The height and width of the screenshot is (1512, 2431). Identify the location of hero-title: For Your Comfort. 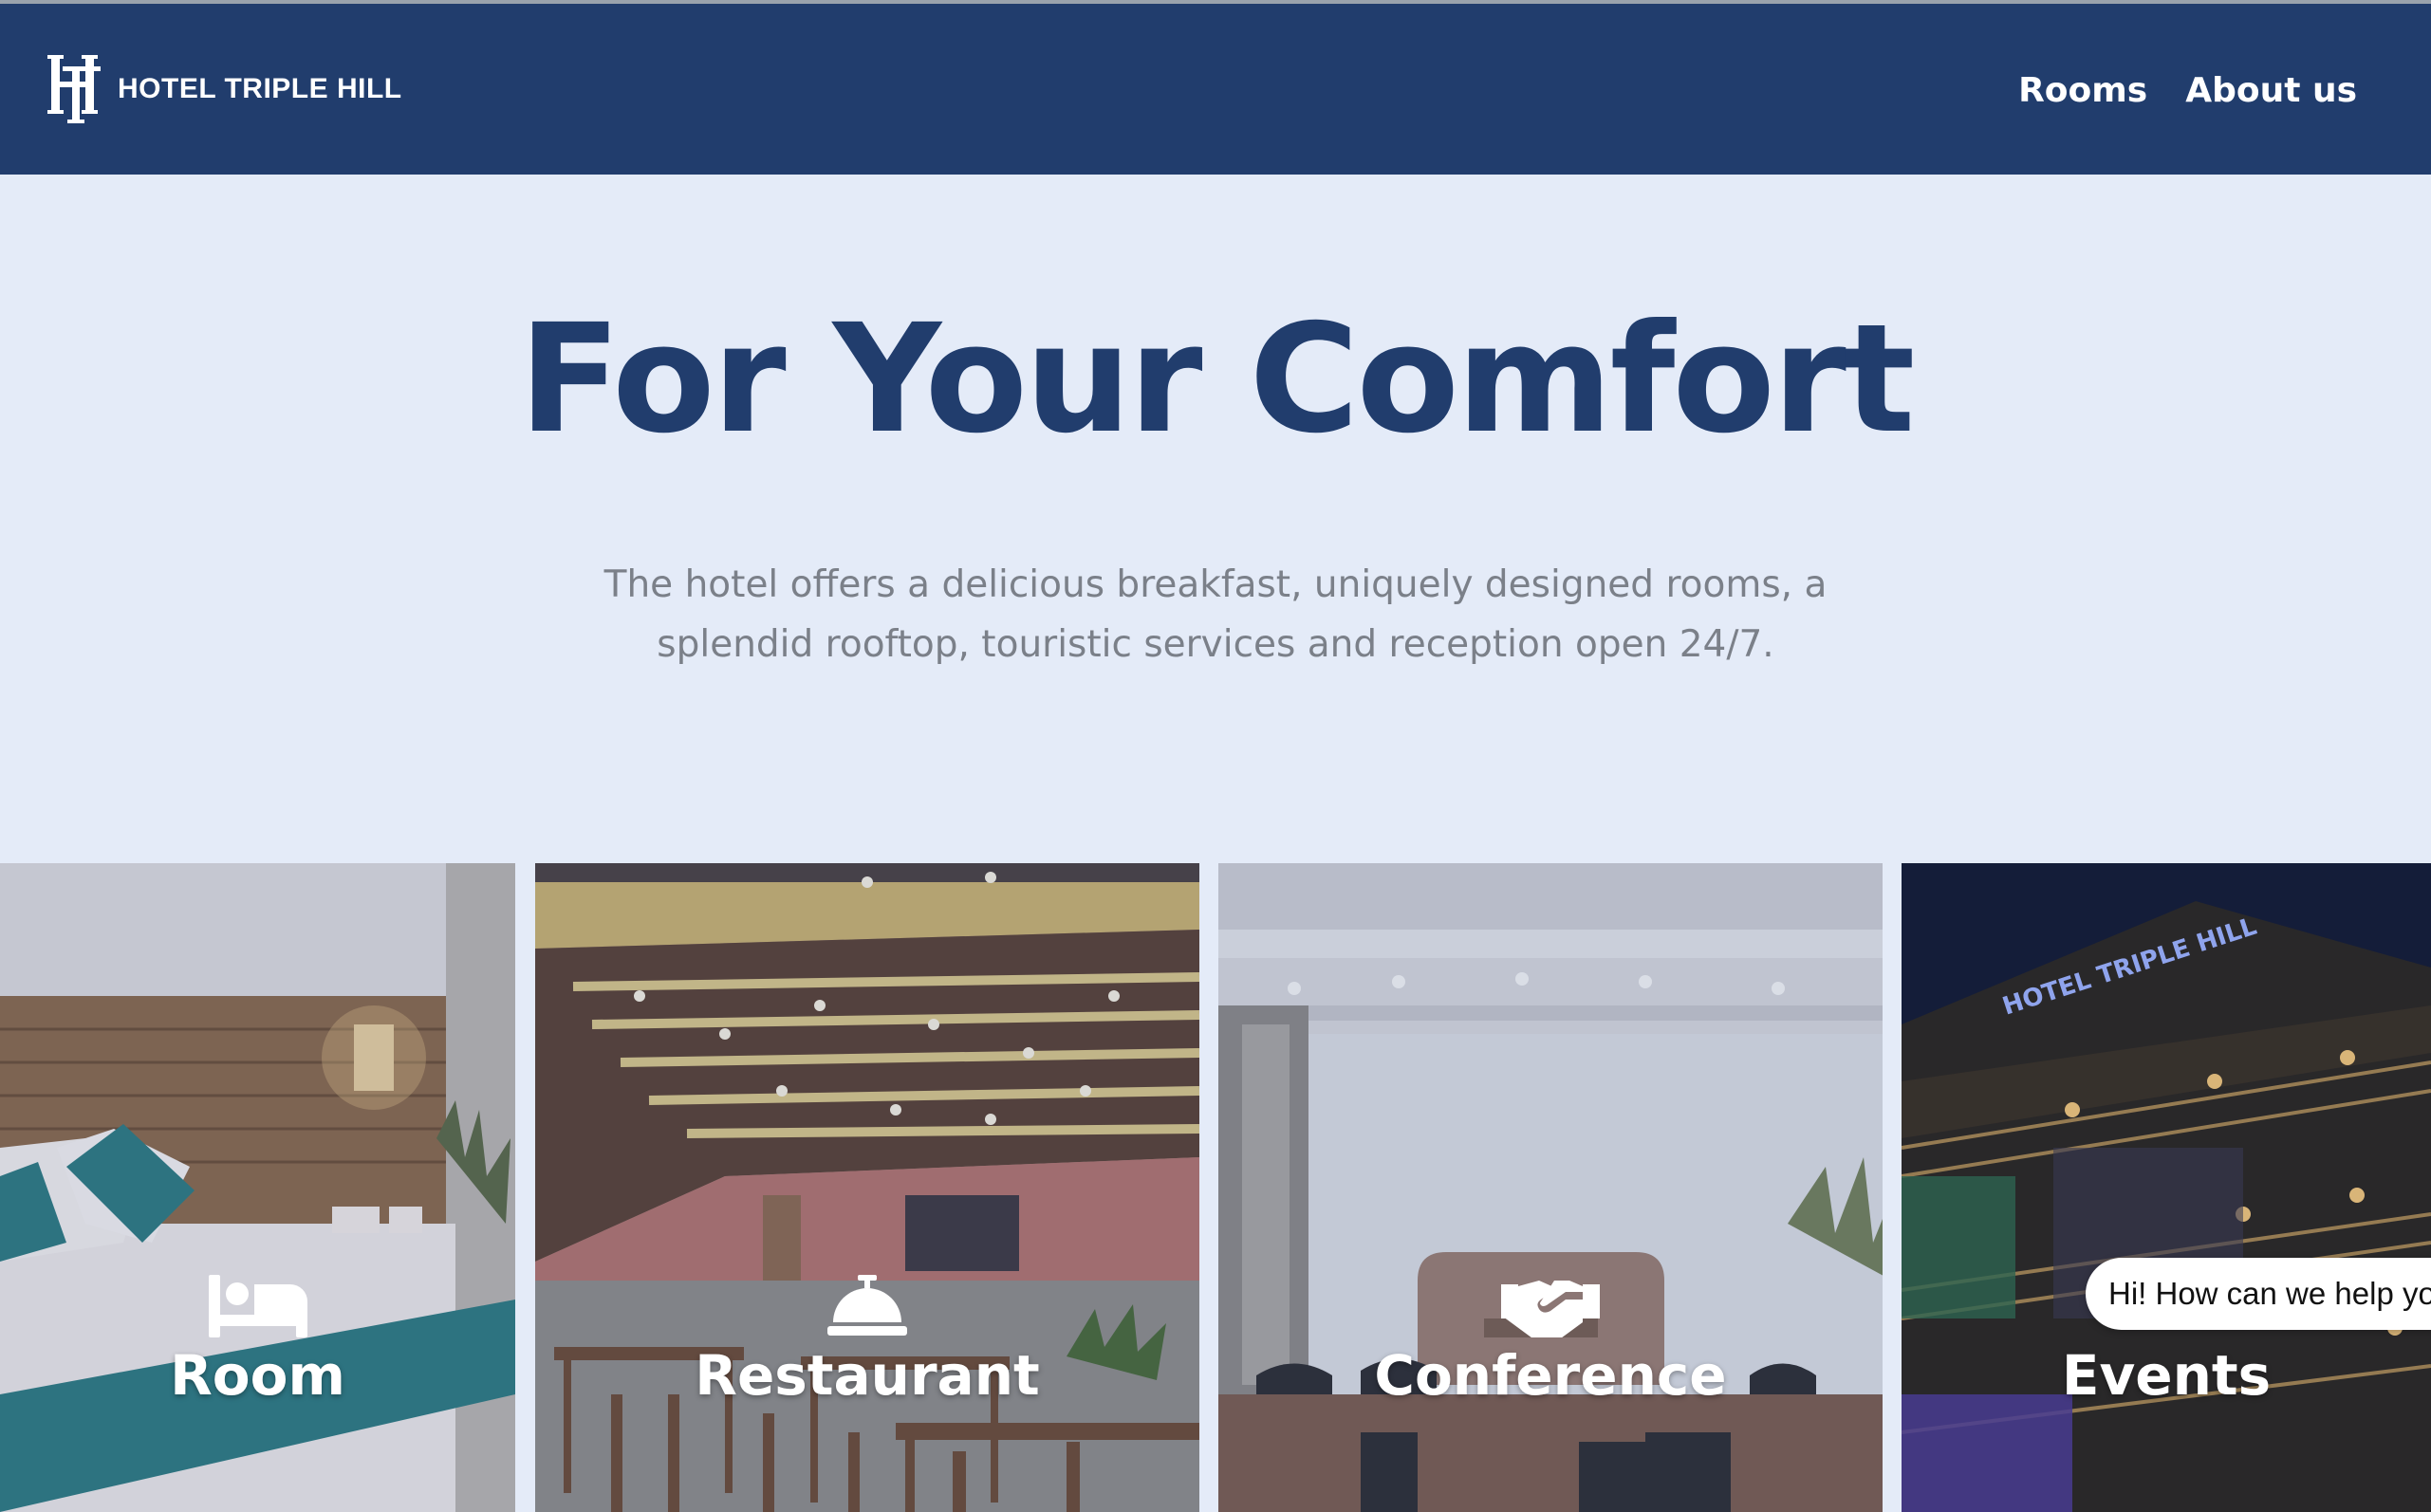
(1217, 379).